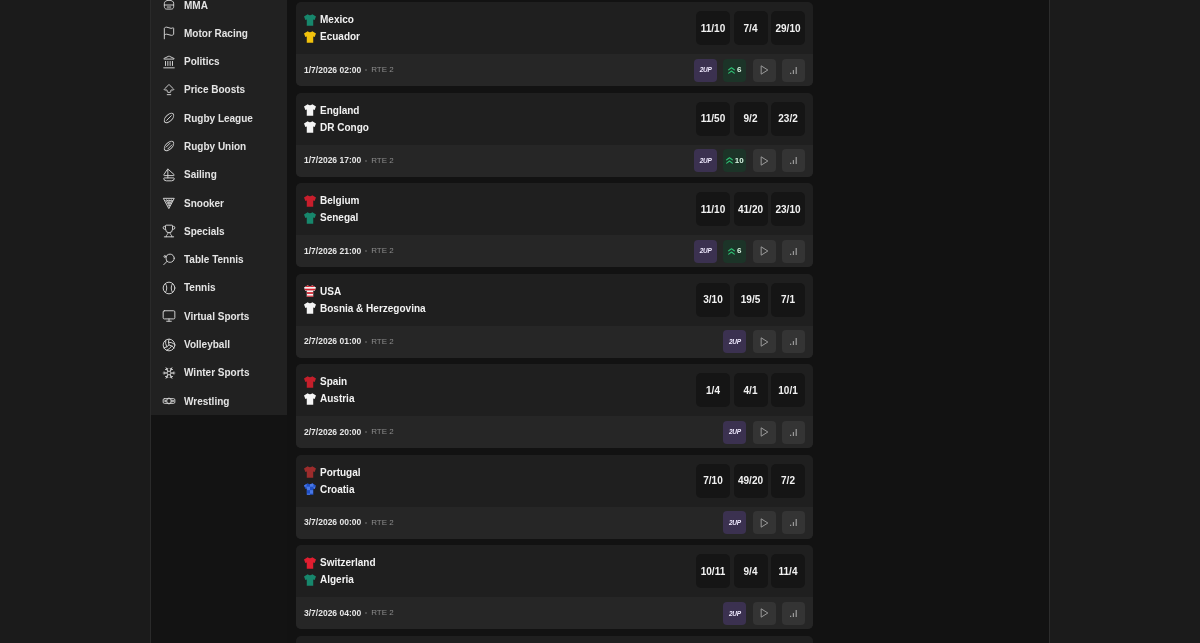 This screenshot has height=643, width=1200. What do you see at coordinates (169, 33) in the screenshot?
I see `flag-icon` at bounding box center [169, 33].